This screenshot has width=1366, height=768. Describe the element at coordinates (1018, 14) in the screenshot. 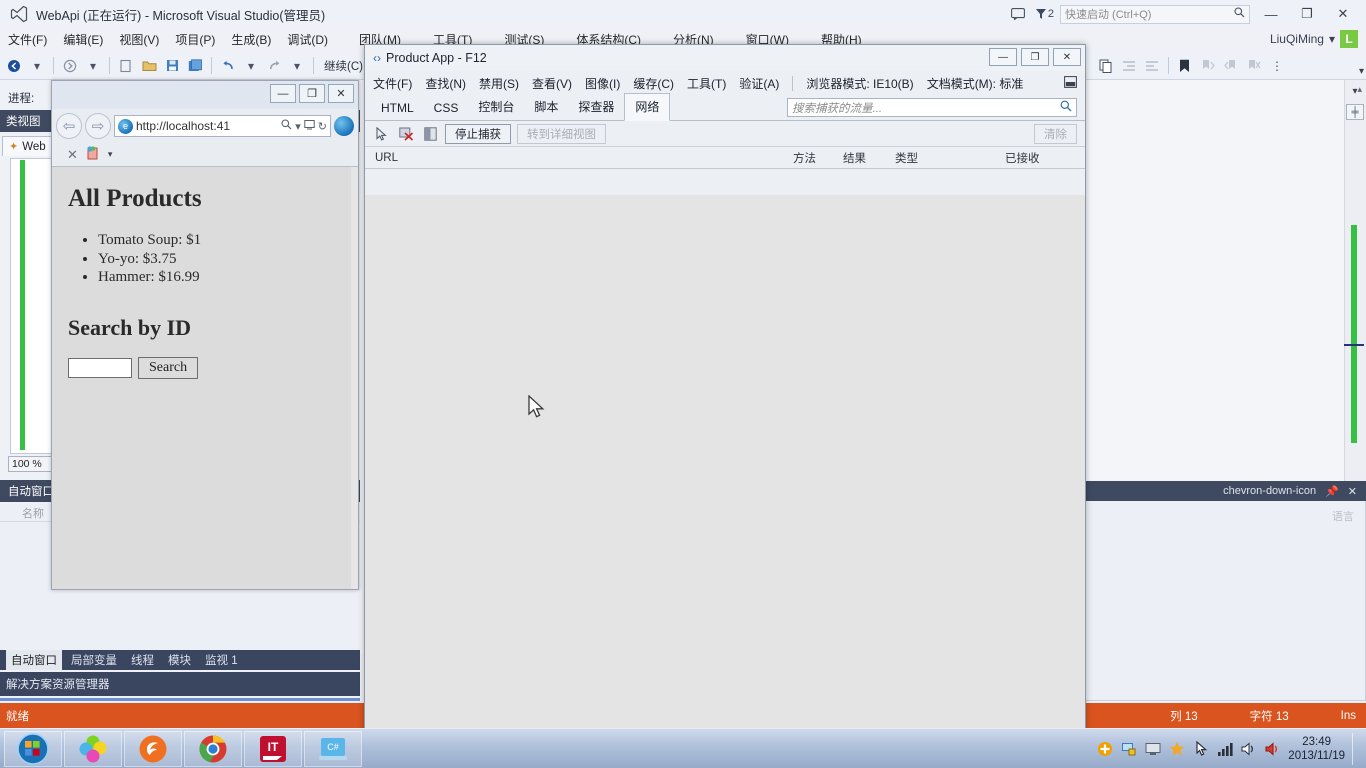

I see `feedback-icon` at that location.